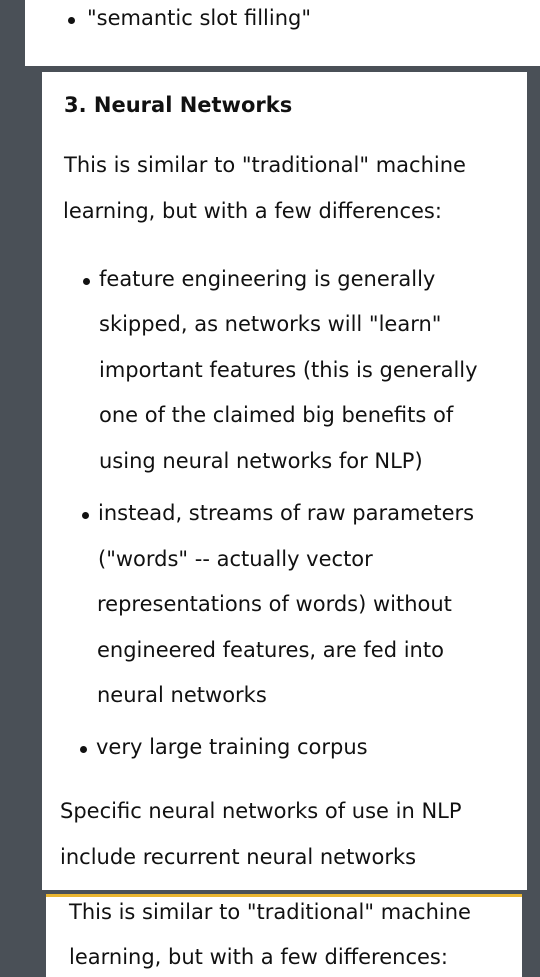 The height and width of the screenshot is (977, 540). I want to click on list-item-line: ("words" -- actually vector, so click(235, 559).